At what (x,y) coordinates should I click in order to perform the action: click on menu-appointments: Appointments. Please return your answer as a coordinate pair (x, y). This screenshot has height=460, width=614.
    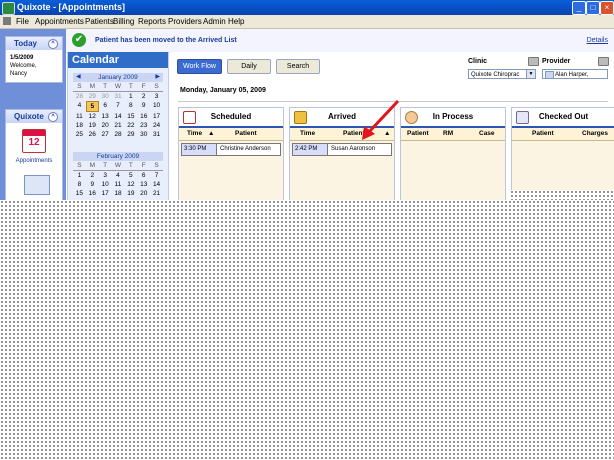
    Looking at the image, I should click on (59, 21).